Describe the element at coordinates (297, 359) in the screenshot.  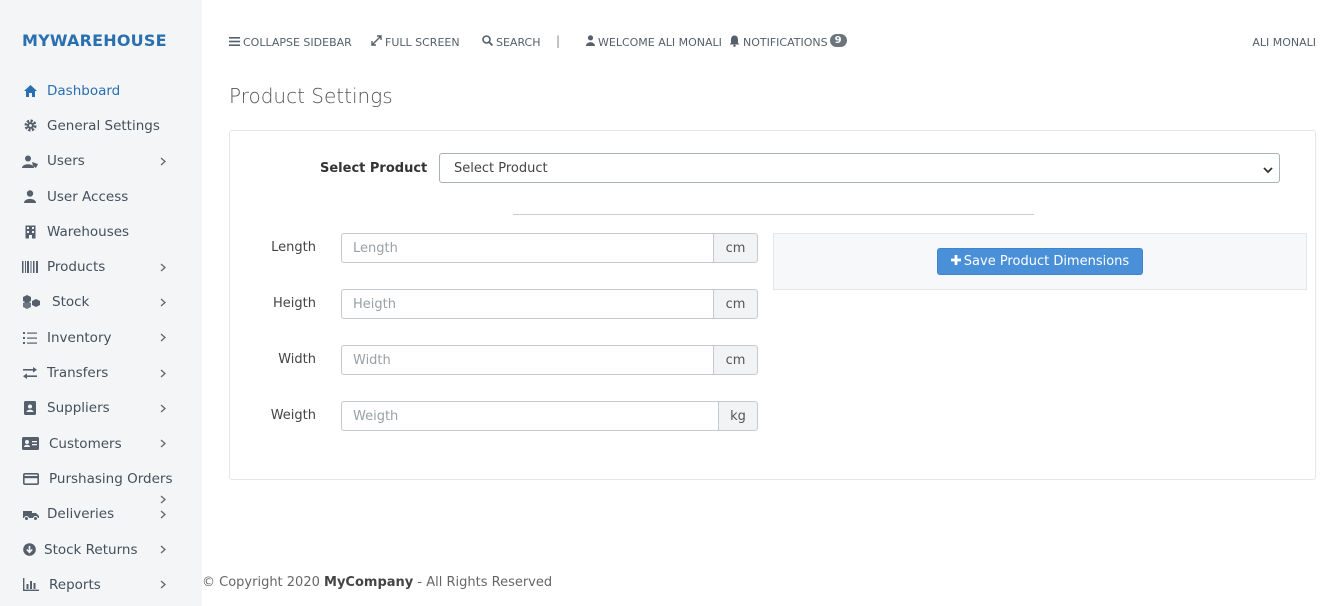
I see `width-label: Width` at that location.